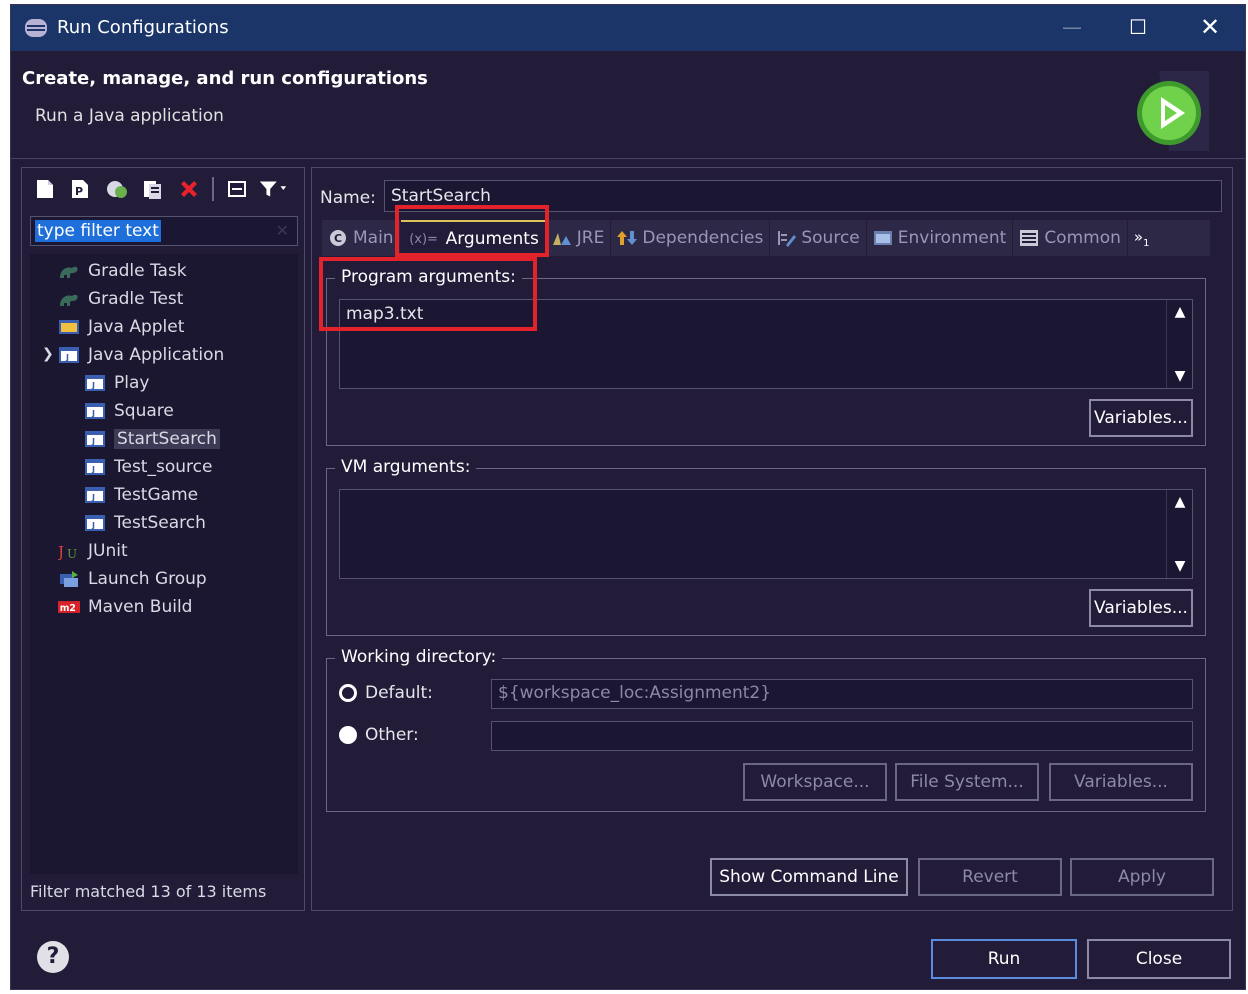 This screenshot has width=1248, height=994. I want to click on tree-item-java-applet: Java Applet, so click(121, 327).